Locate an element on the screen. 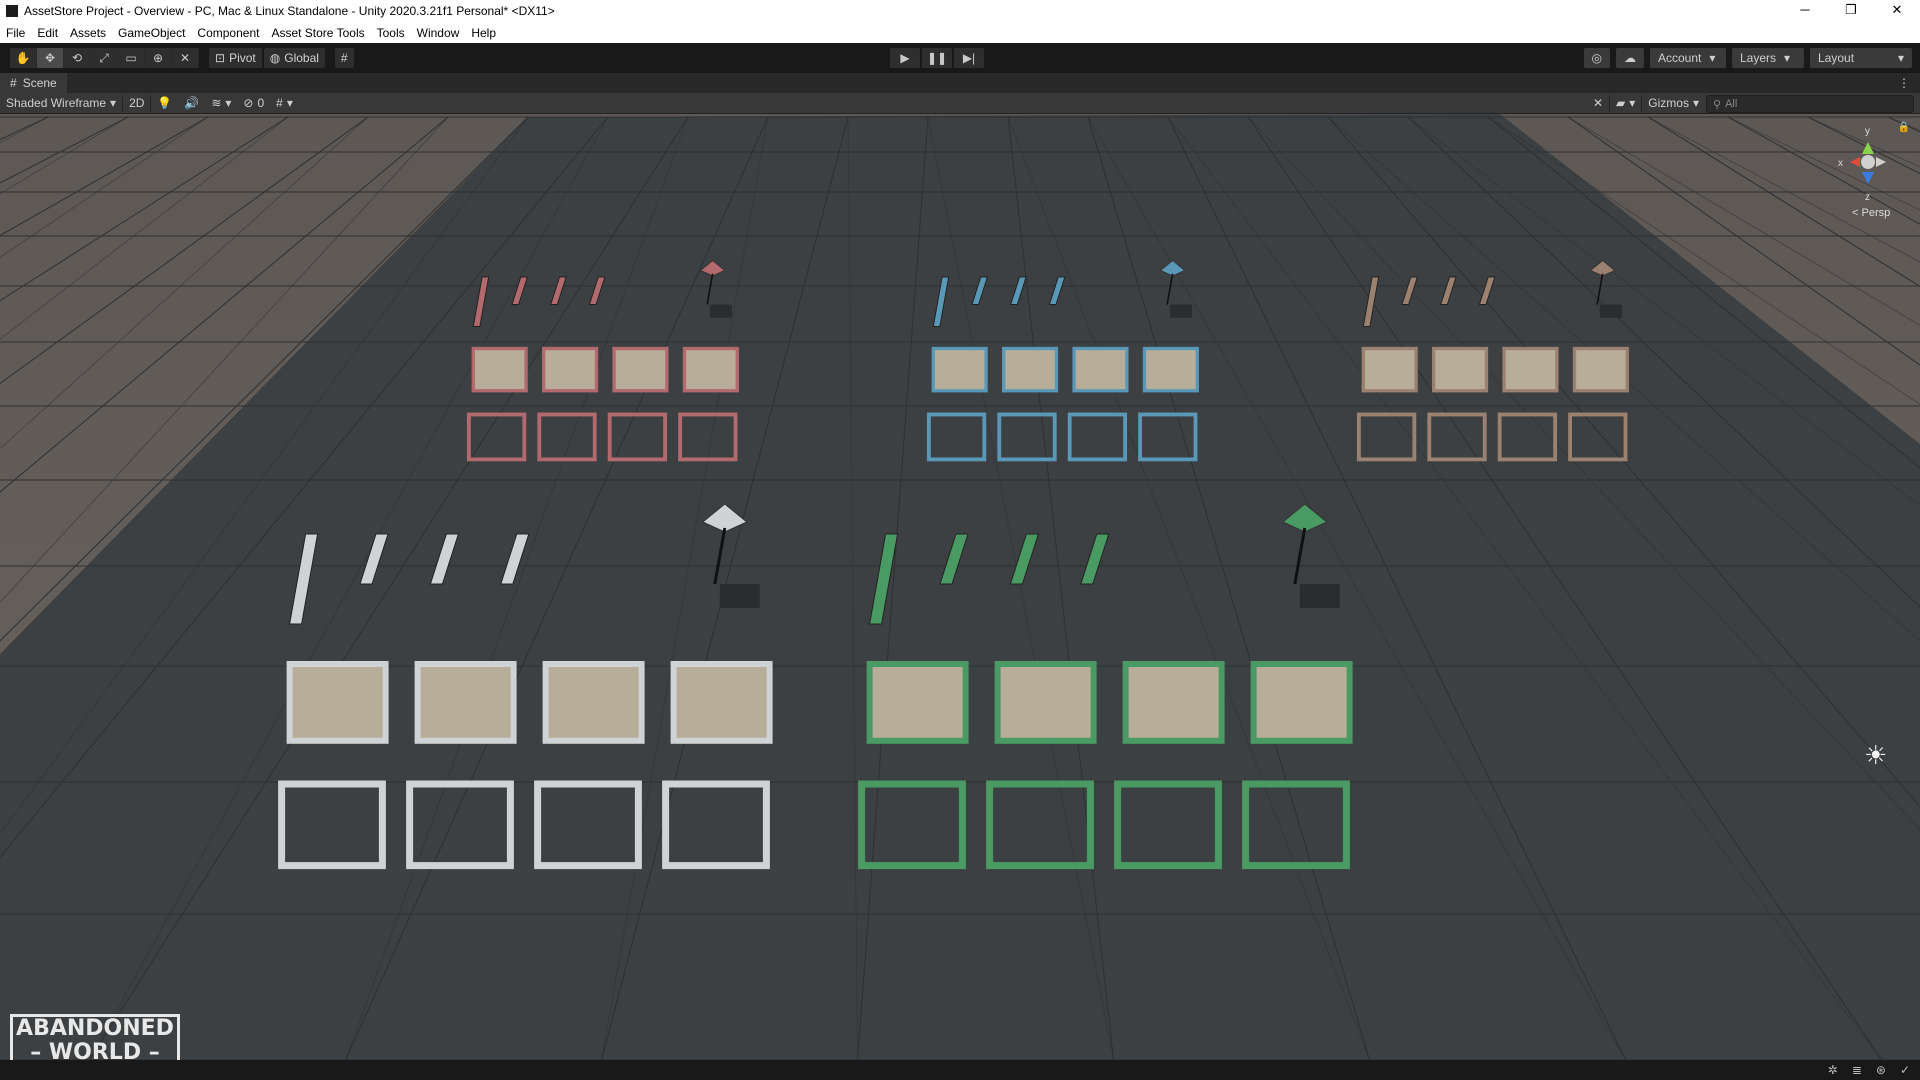 The height and width of the screenshot is (1080, 1920). cloud-icon: ☁ is located at coordinates (1630, 58).